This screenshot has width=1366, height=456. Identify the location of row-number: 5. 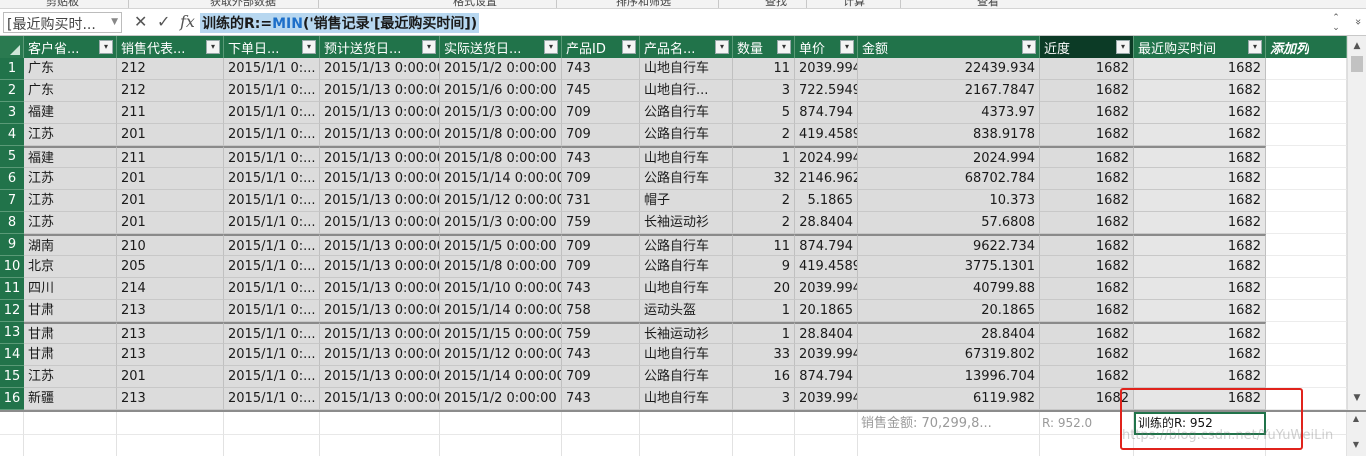
(12, 157).